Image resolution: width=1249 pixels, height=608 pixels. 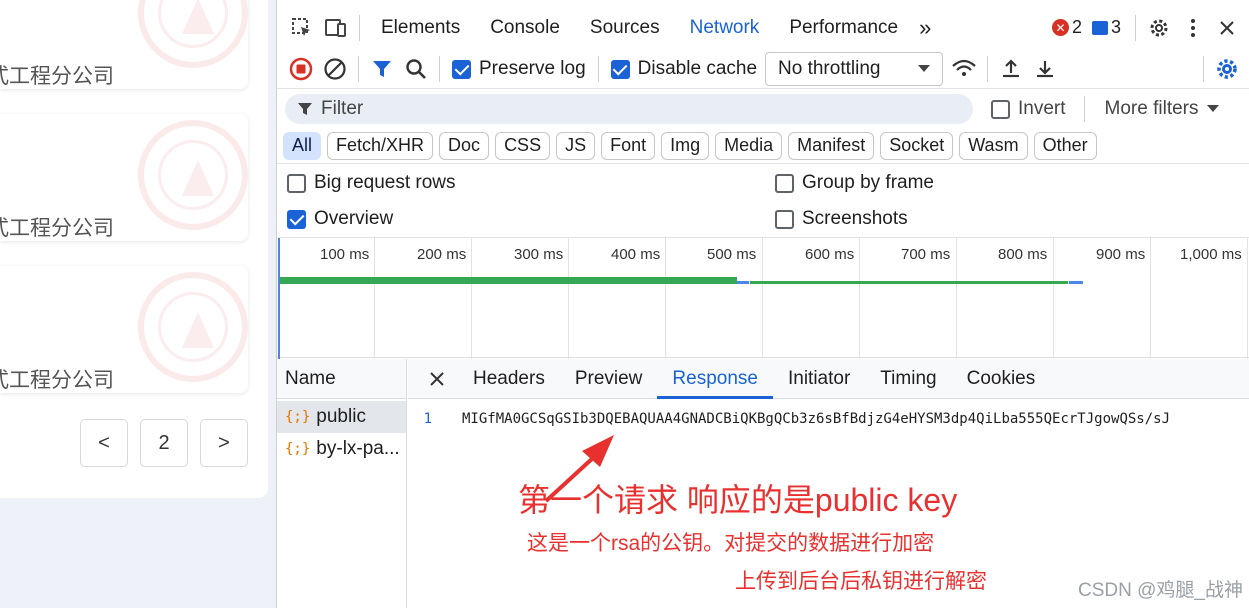 I want to click on throttling-select: No throttling, so click(x=854, y=69).